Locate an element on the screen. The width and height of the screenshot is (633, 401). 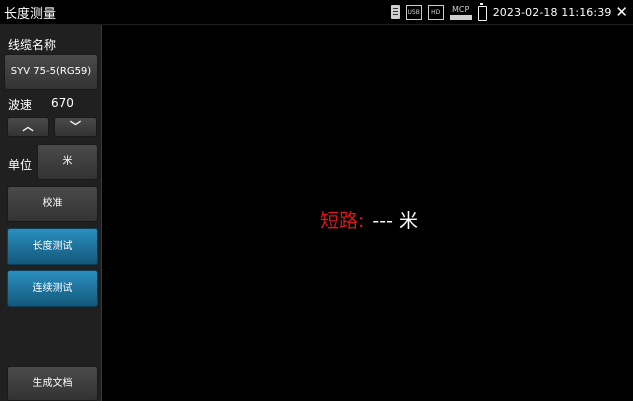
cable-name-label: 线缆名称 is located at coordinates (32, 45).